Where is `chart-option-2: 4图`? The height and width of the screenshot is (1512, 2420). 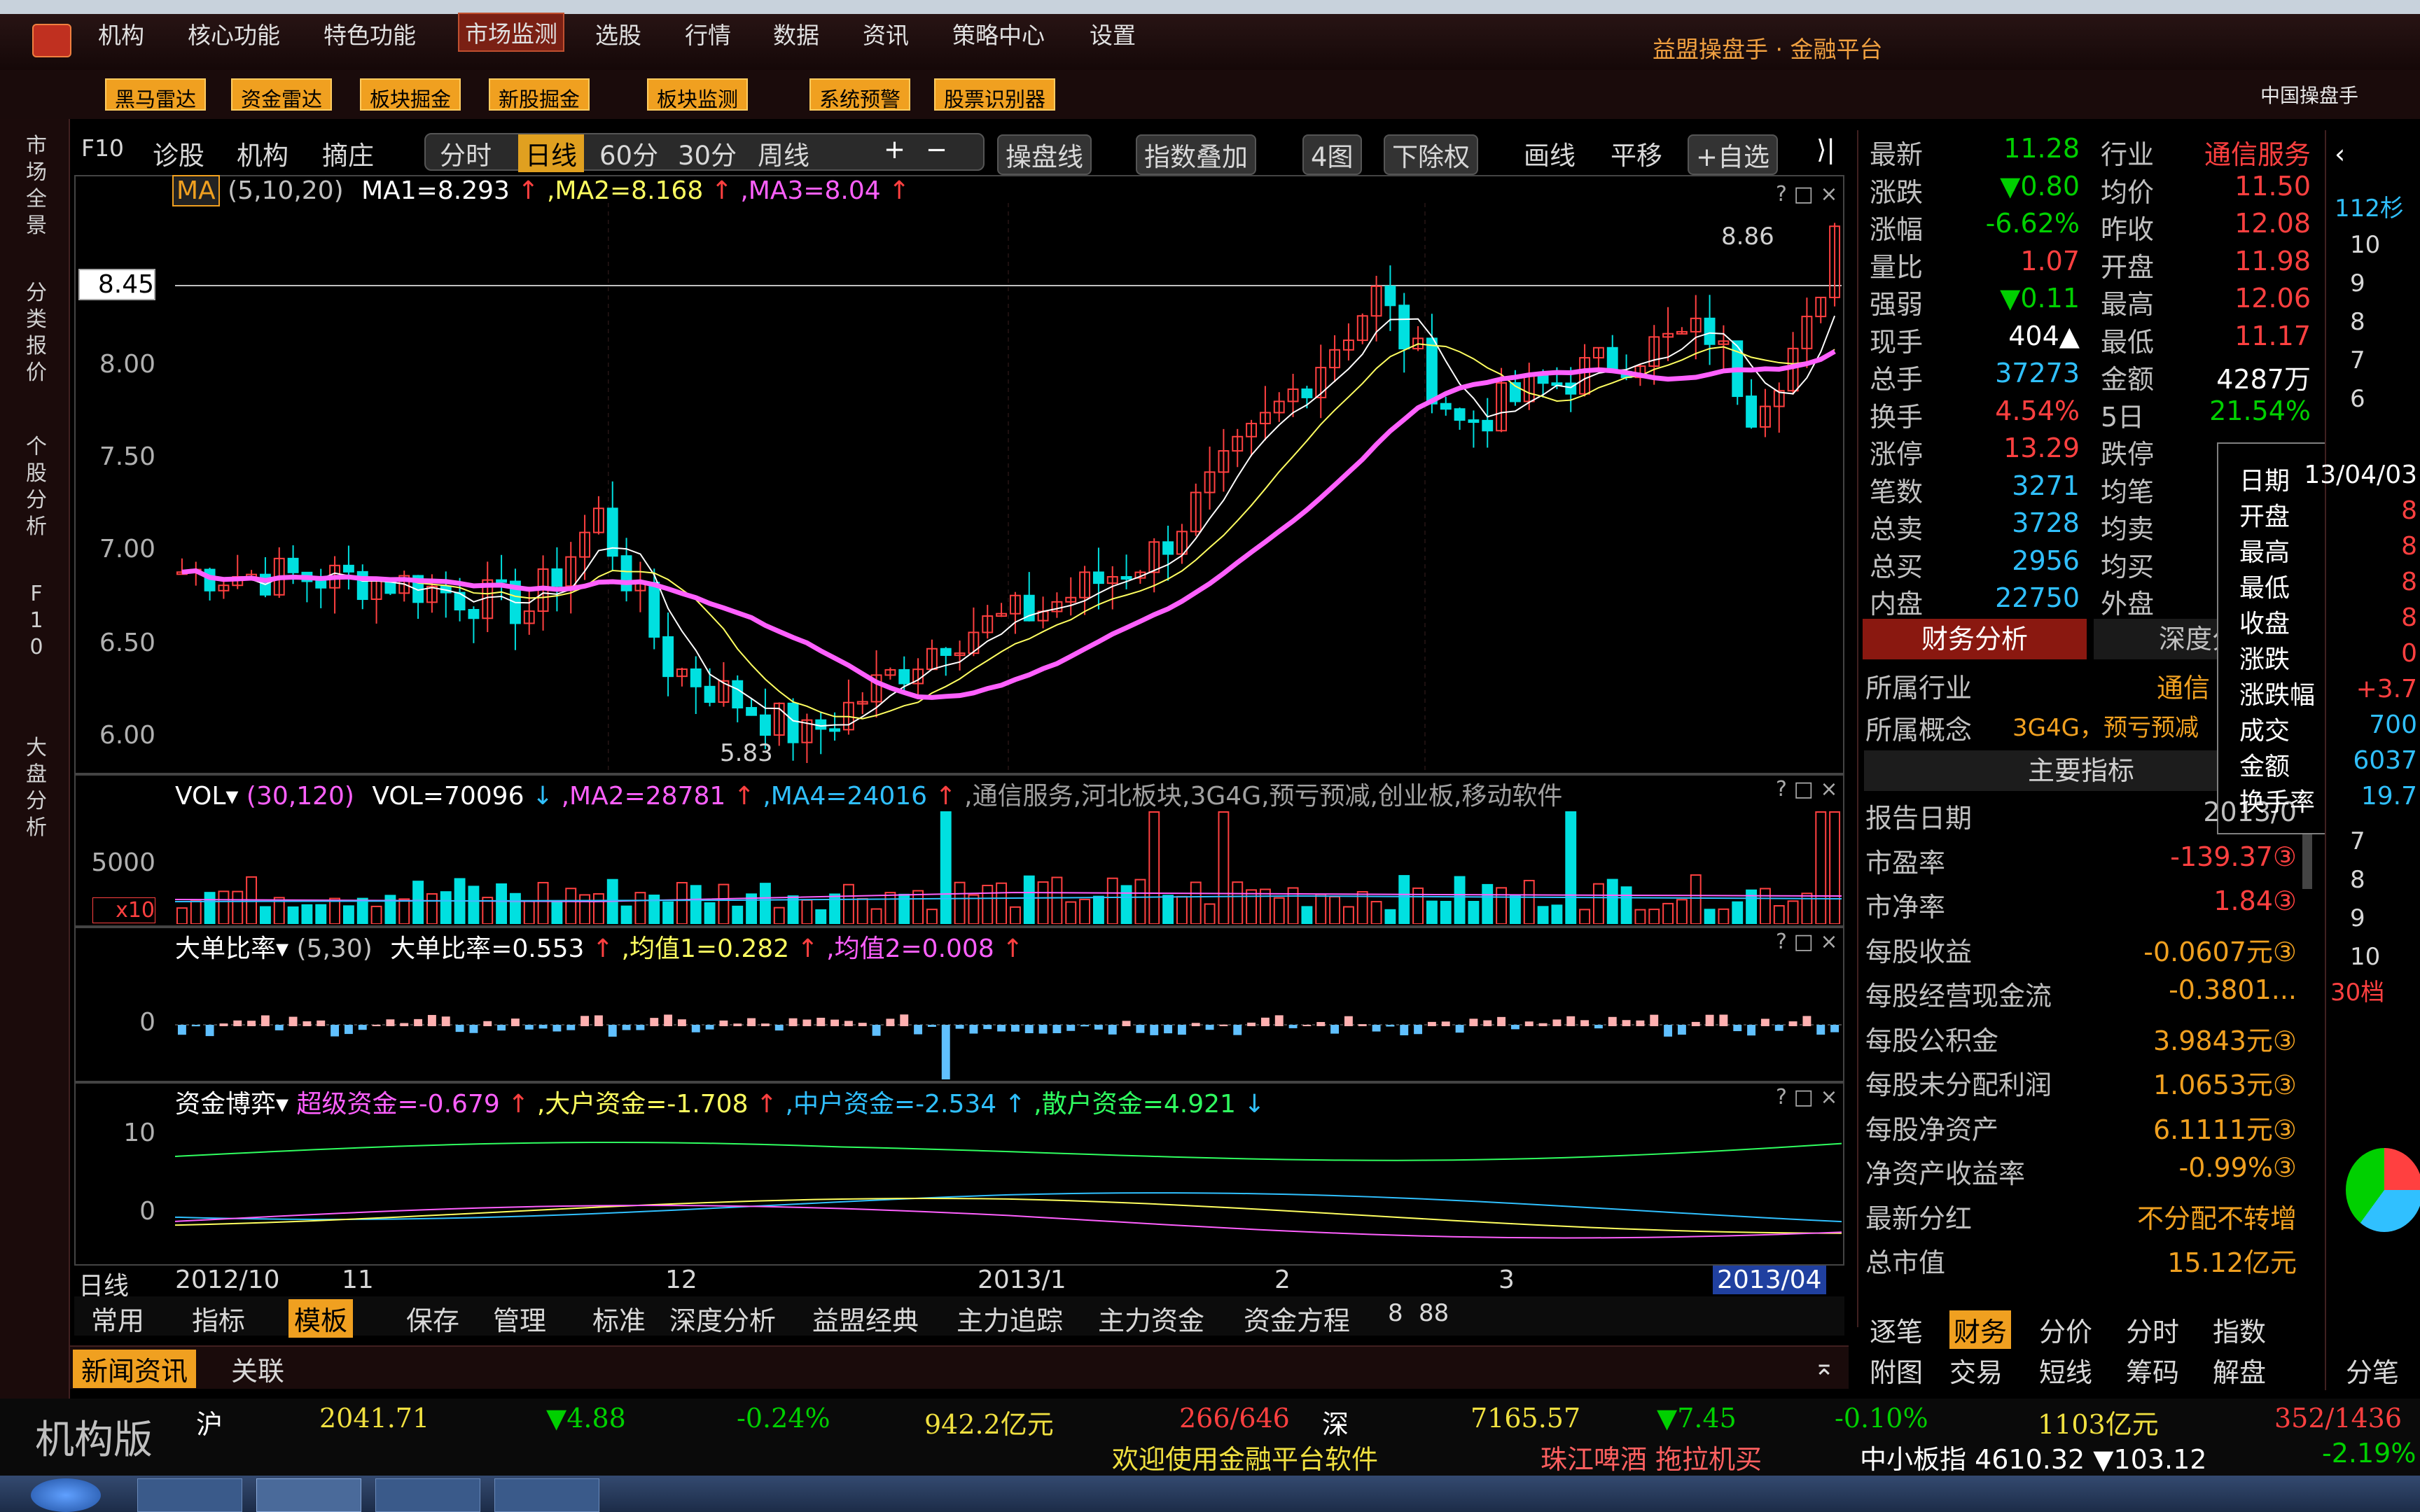
chart-option-2: 4图 is located at coordinates (1332, 154).